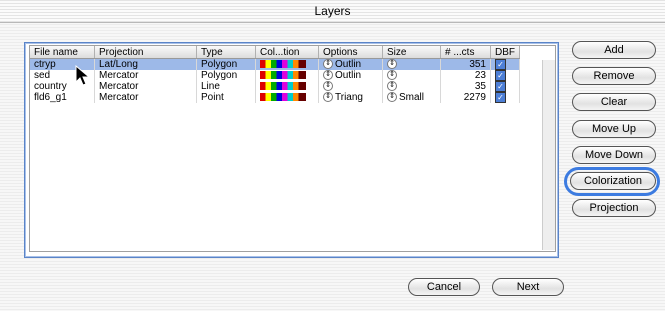 This screenshot has height=311, width=665. I want to click on move-up-button: Move Up, so click(614, 129).